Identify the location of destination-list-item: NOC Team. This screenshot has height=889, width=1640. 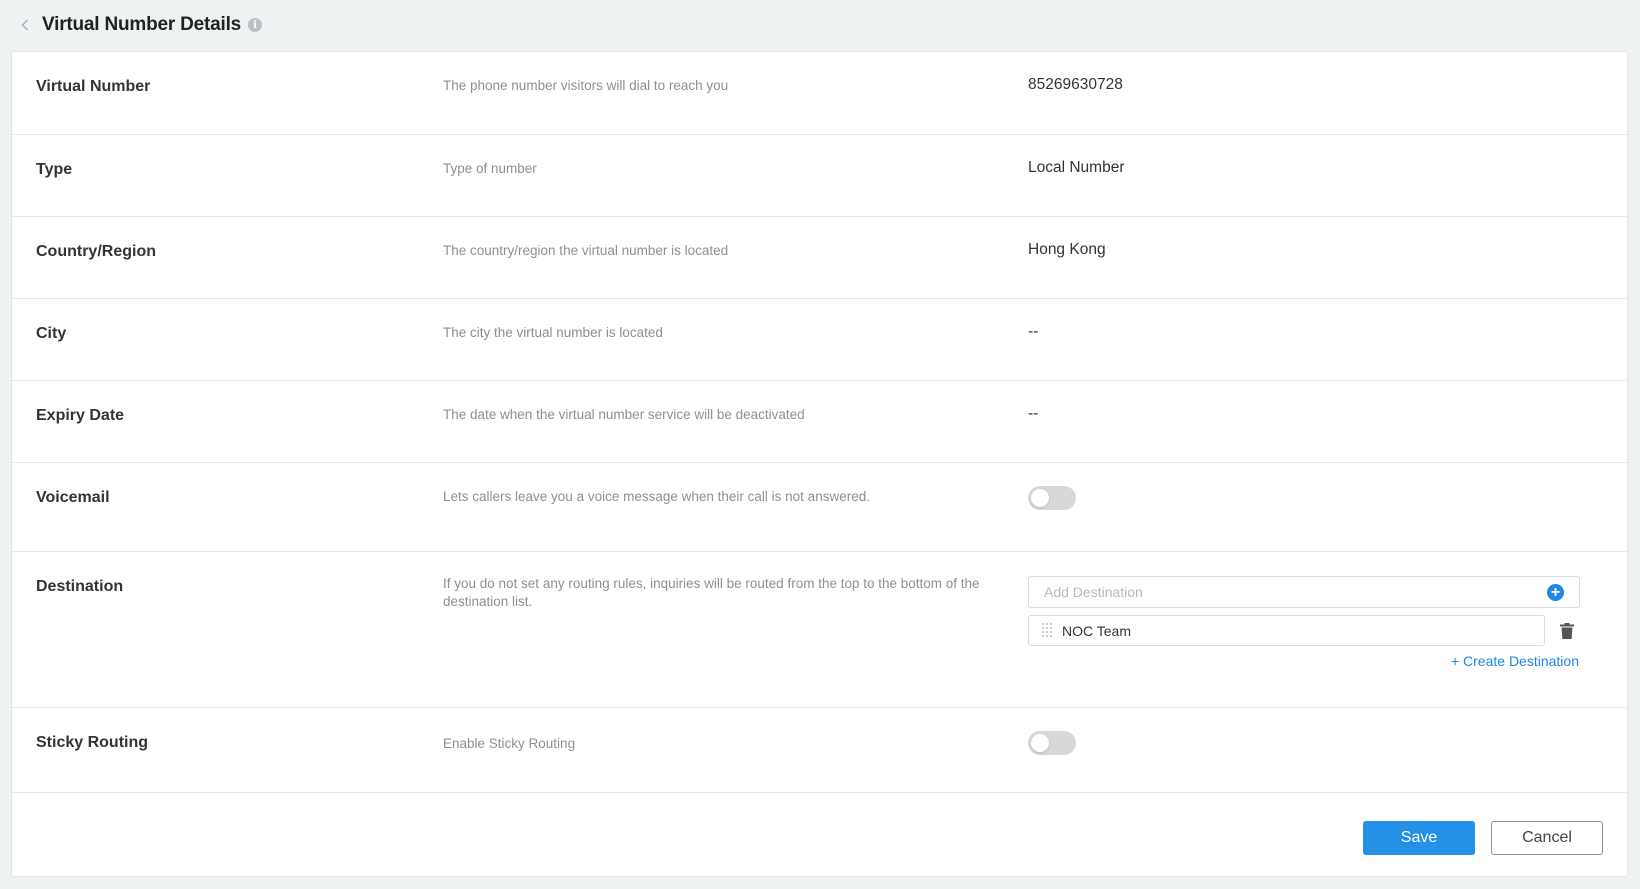
(1286, 630).